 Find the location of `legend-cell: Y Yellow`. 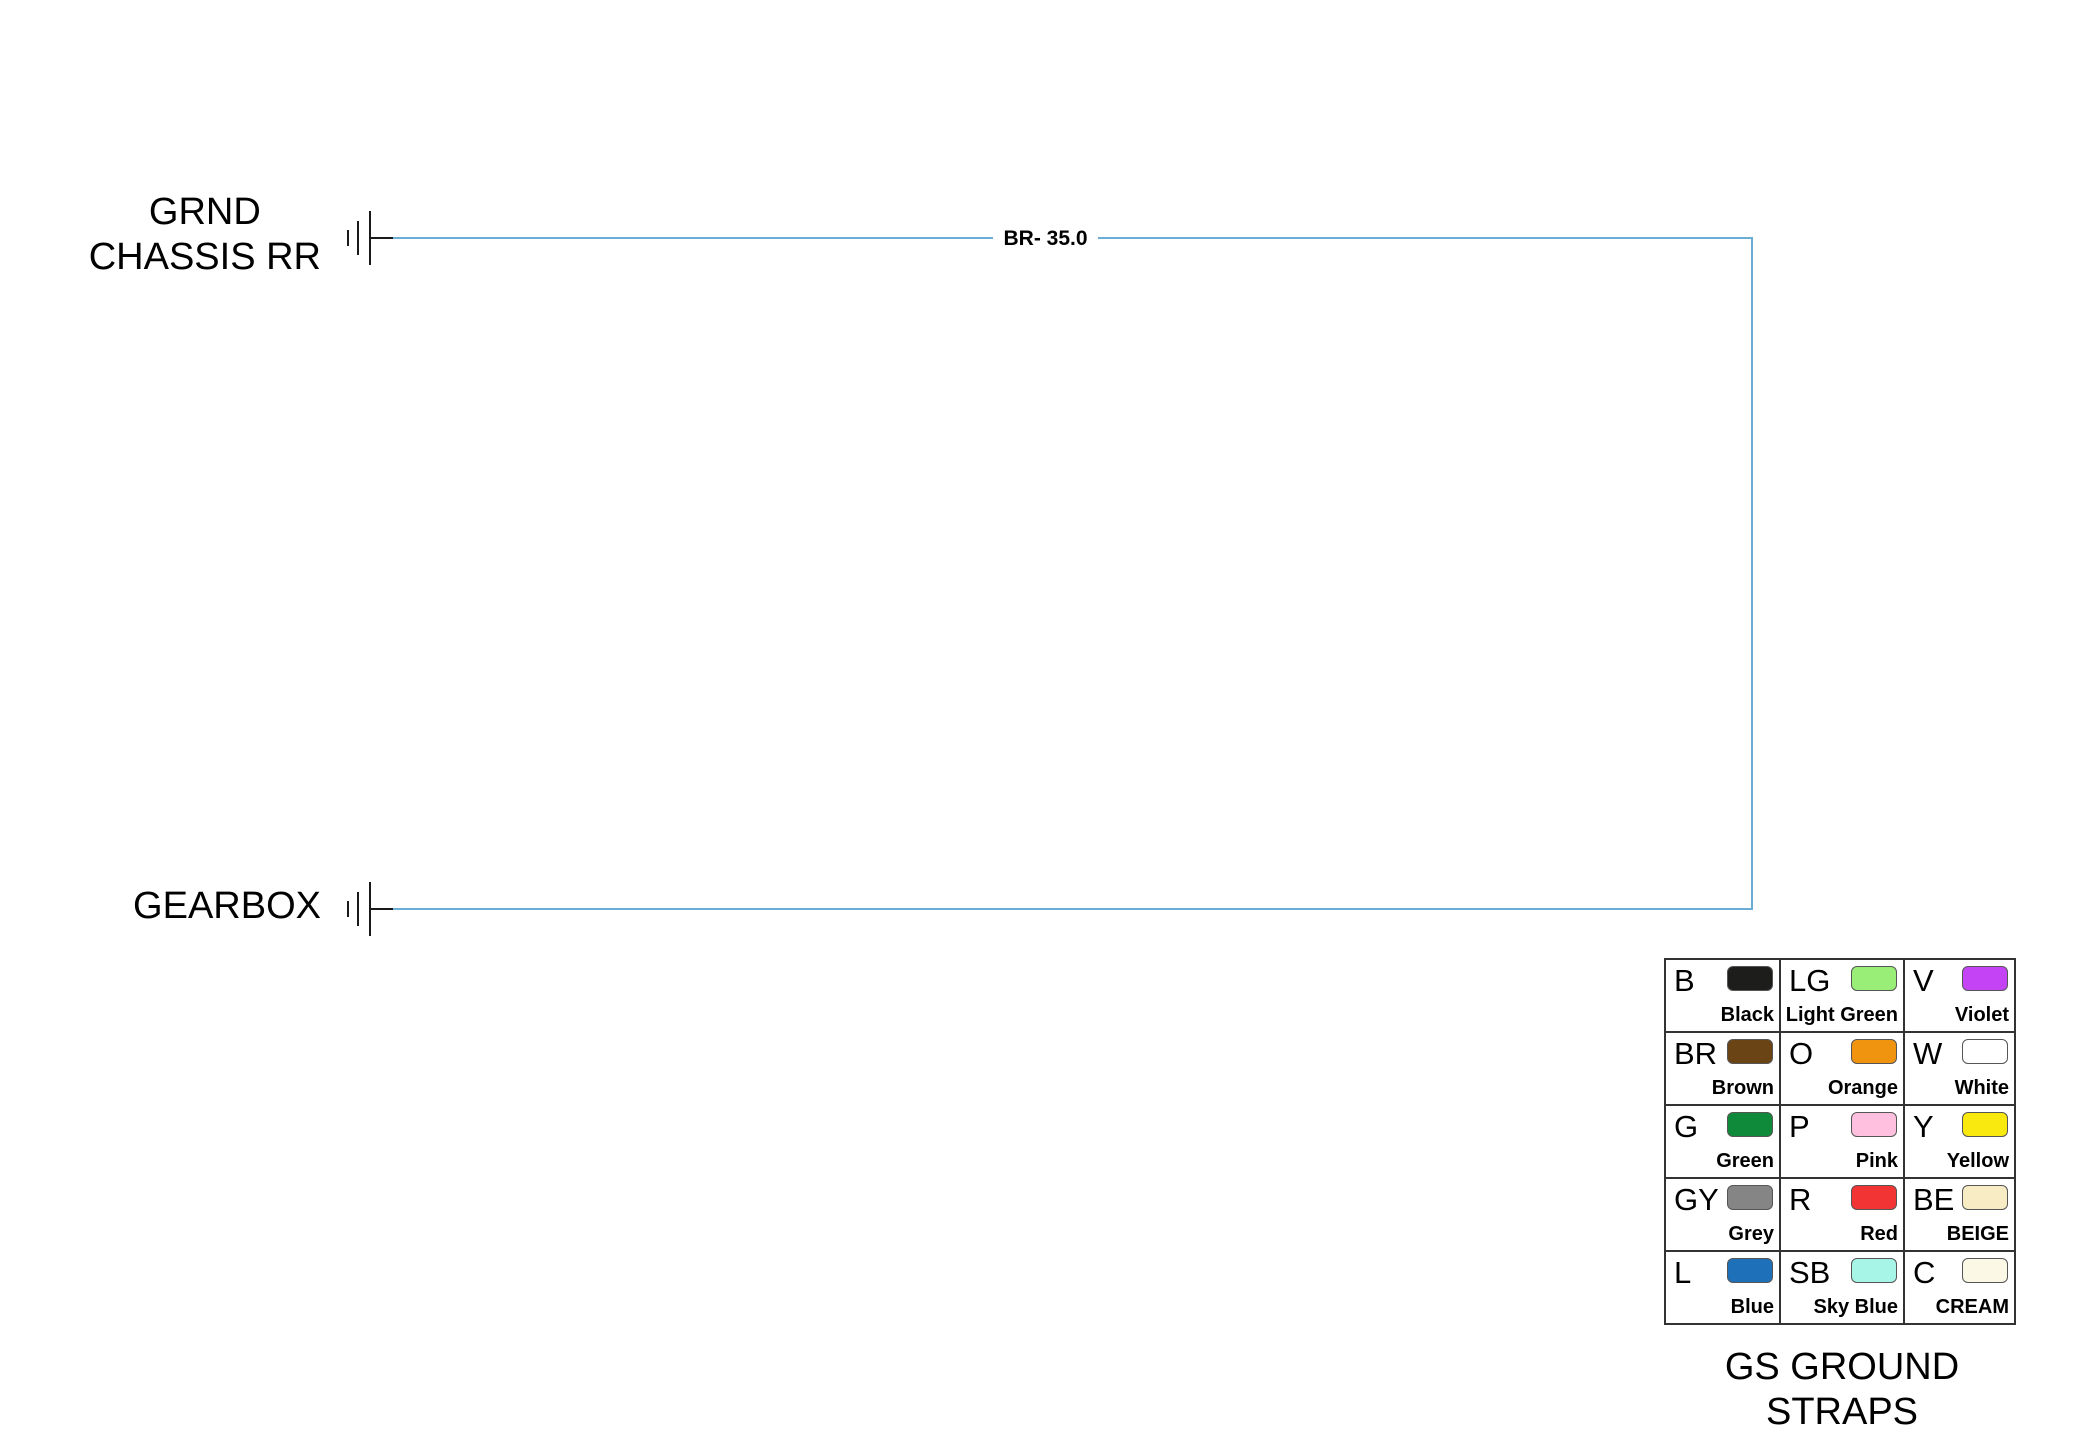

legend-cell: Y Yellow is located at coordinates (1959, 1141).